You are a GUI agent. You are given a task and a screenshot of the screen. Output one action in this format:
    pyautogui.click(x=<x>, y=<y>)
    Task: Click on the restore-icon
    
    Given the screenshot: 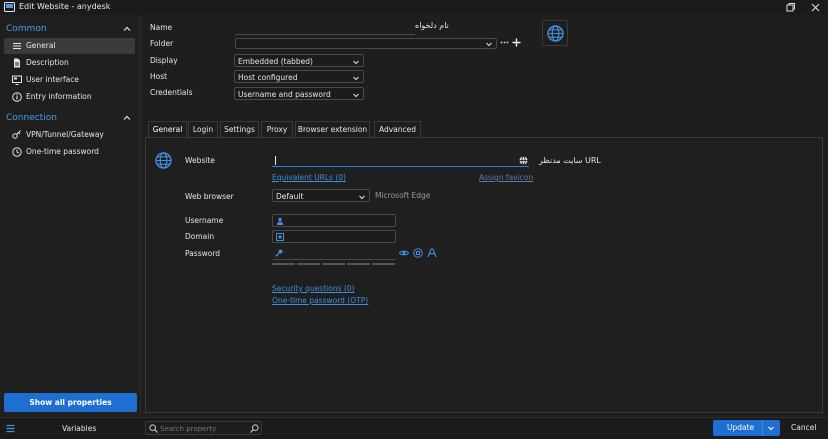 What is the action you would take?
    pyautogui.click(x=790, y=7)
    